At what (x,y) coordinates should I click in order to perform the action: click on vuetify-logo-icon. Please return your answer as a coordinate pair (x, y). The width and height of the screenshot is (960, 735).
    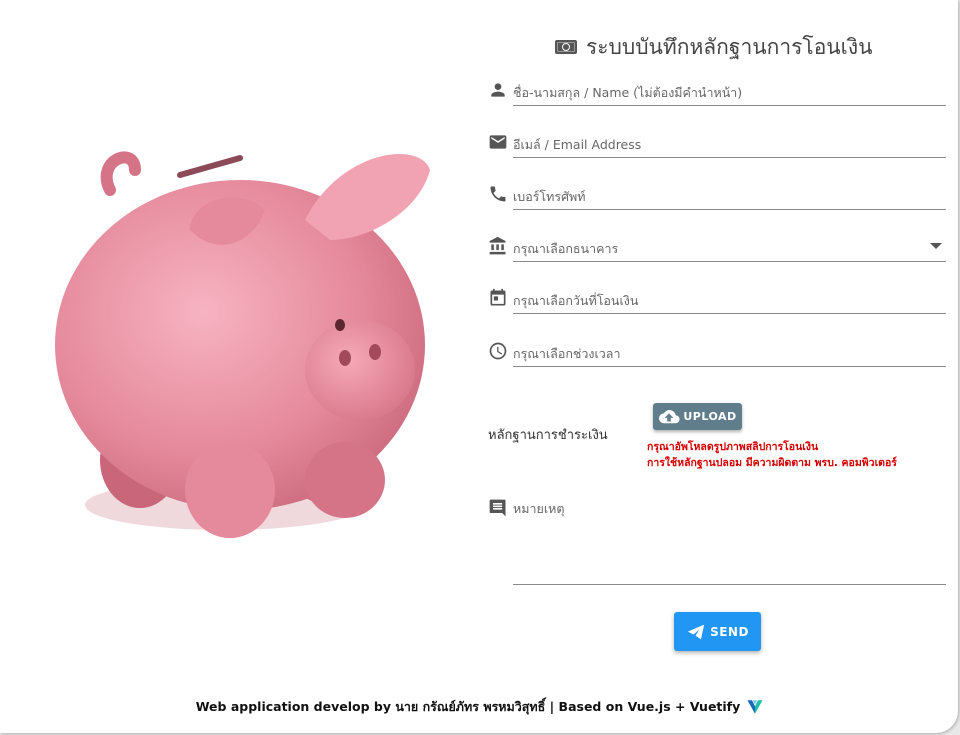
    Looking at the image, I should click on (755, 707).